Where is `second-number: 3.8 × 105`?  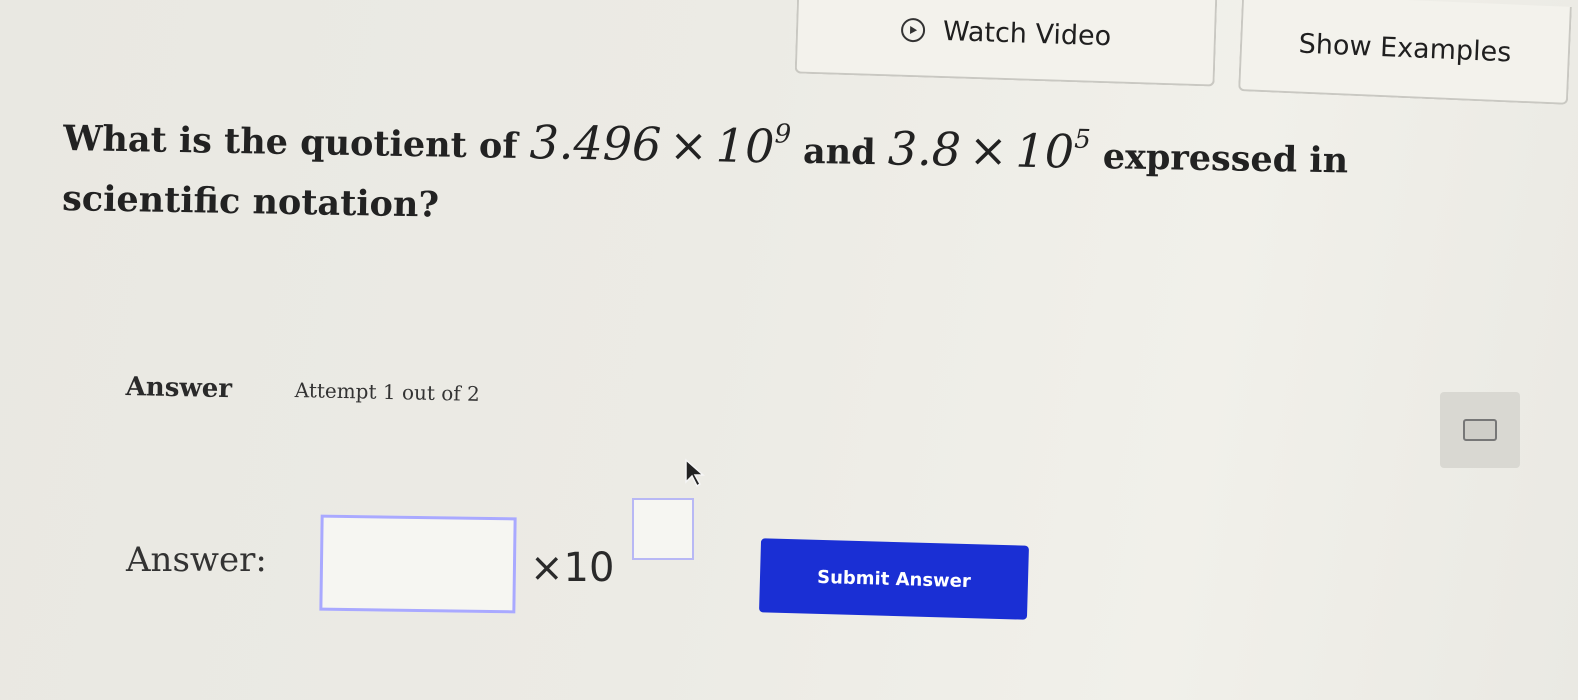 second-number: 3.8 × 105 is located at coordinates (989, 150).